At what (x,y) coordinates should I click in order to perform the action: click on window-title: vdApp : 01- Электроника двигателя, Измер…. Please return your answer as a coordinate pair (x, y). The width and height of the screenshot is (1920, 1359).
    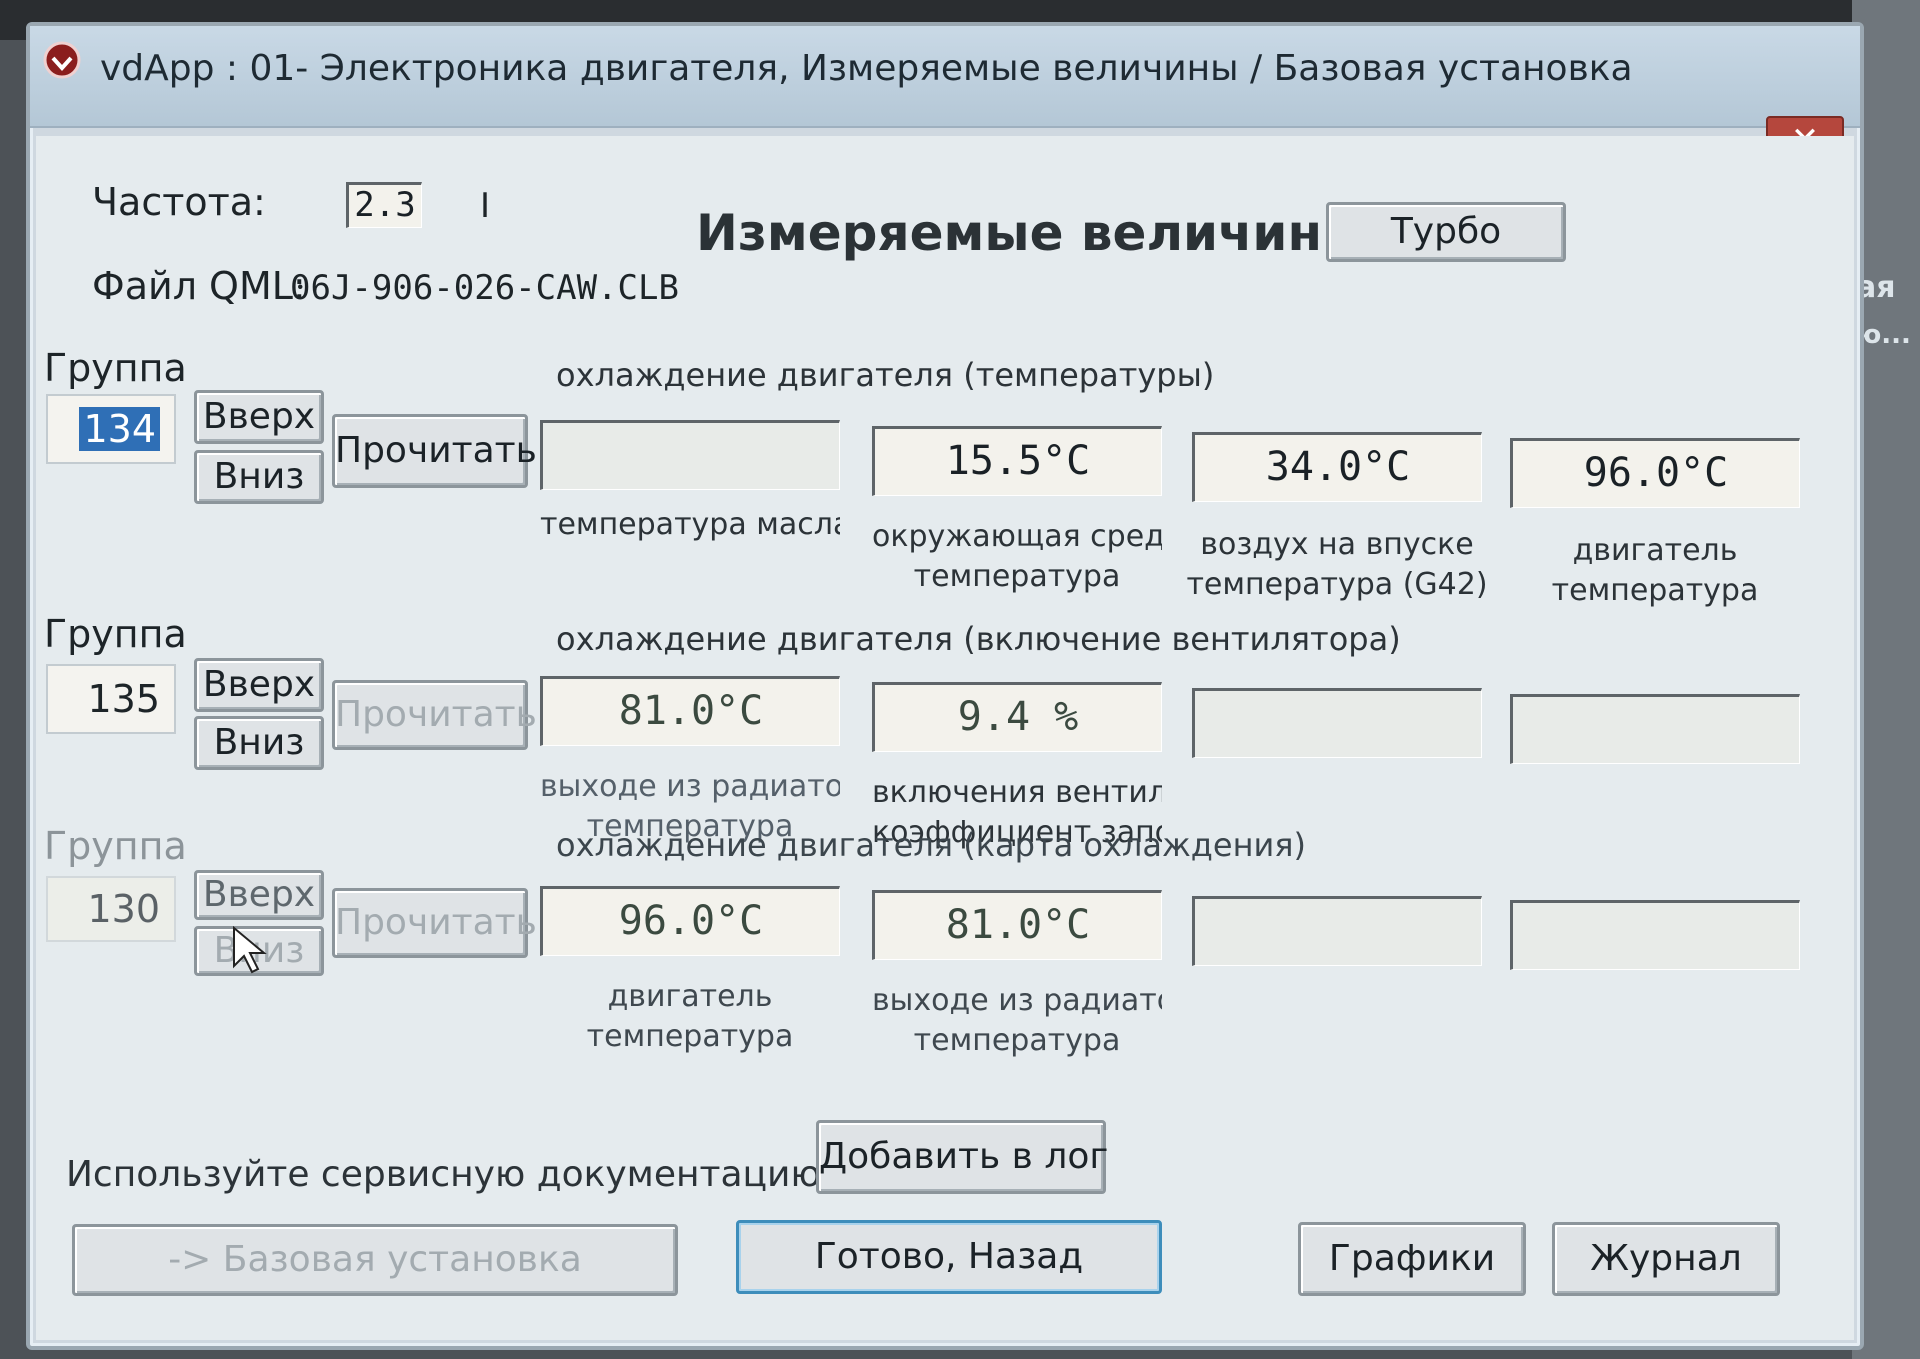
    Looking at the image, I should click on (866, 68).